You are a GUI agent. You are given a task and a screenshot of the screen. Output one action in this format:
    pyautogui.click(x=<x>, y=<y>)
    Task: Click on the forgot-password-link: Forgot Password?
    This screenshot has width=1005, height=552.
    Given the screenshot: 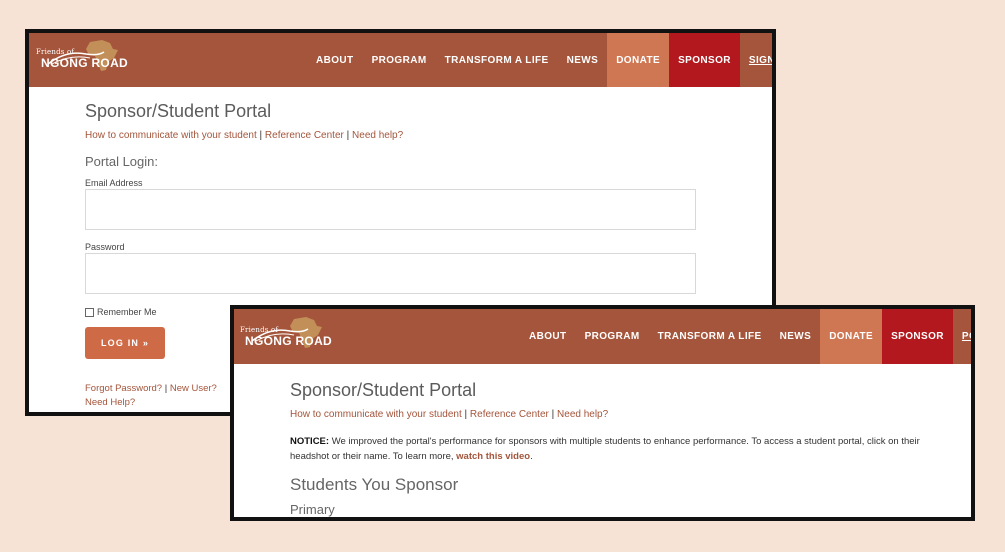 What is the action you would take?
    pyautogui.click(x=123, y=388)
    